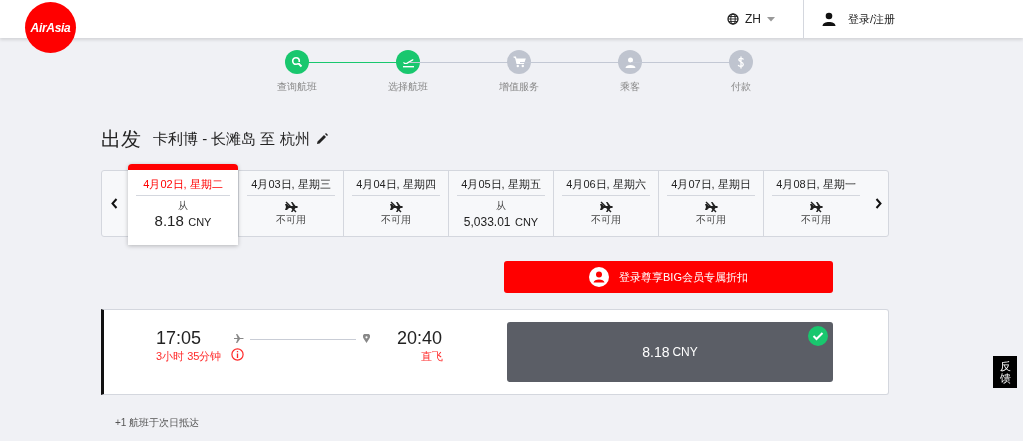 This screenshot has height=441, width=1023. Describe the element at coordinates (733, 19) in the screenshot. I see `globe-icon` at that location.